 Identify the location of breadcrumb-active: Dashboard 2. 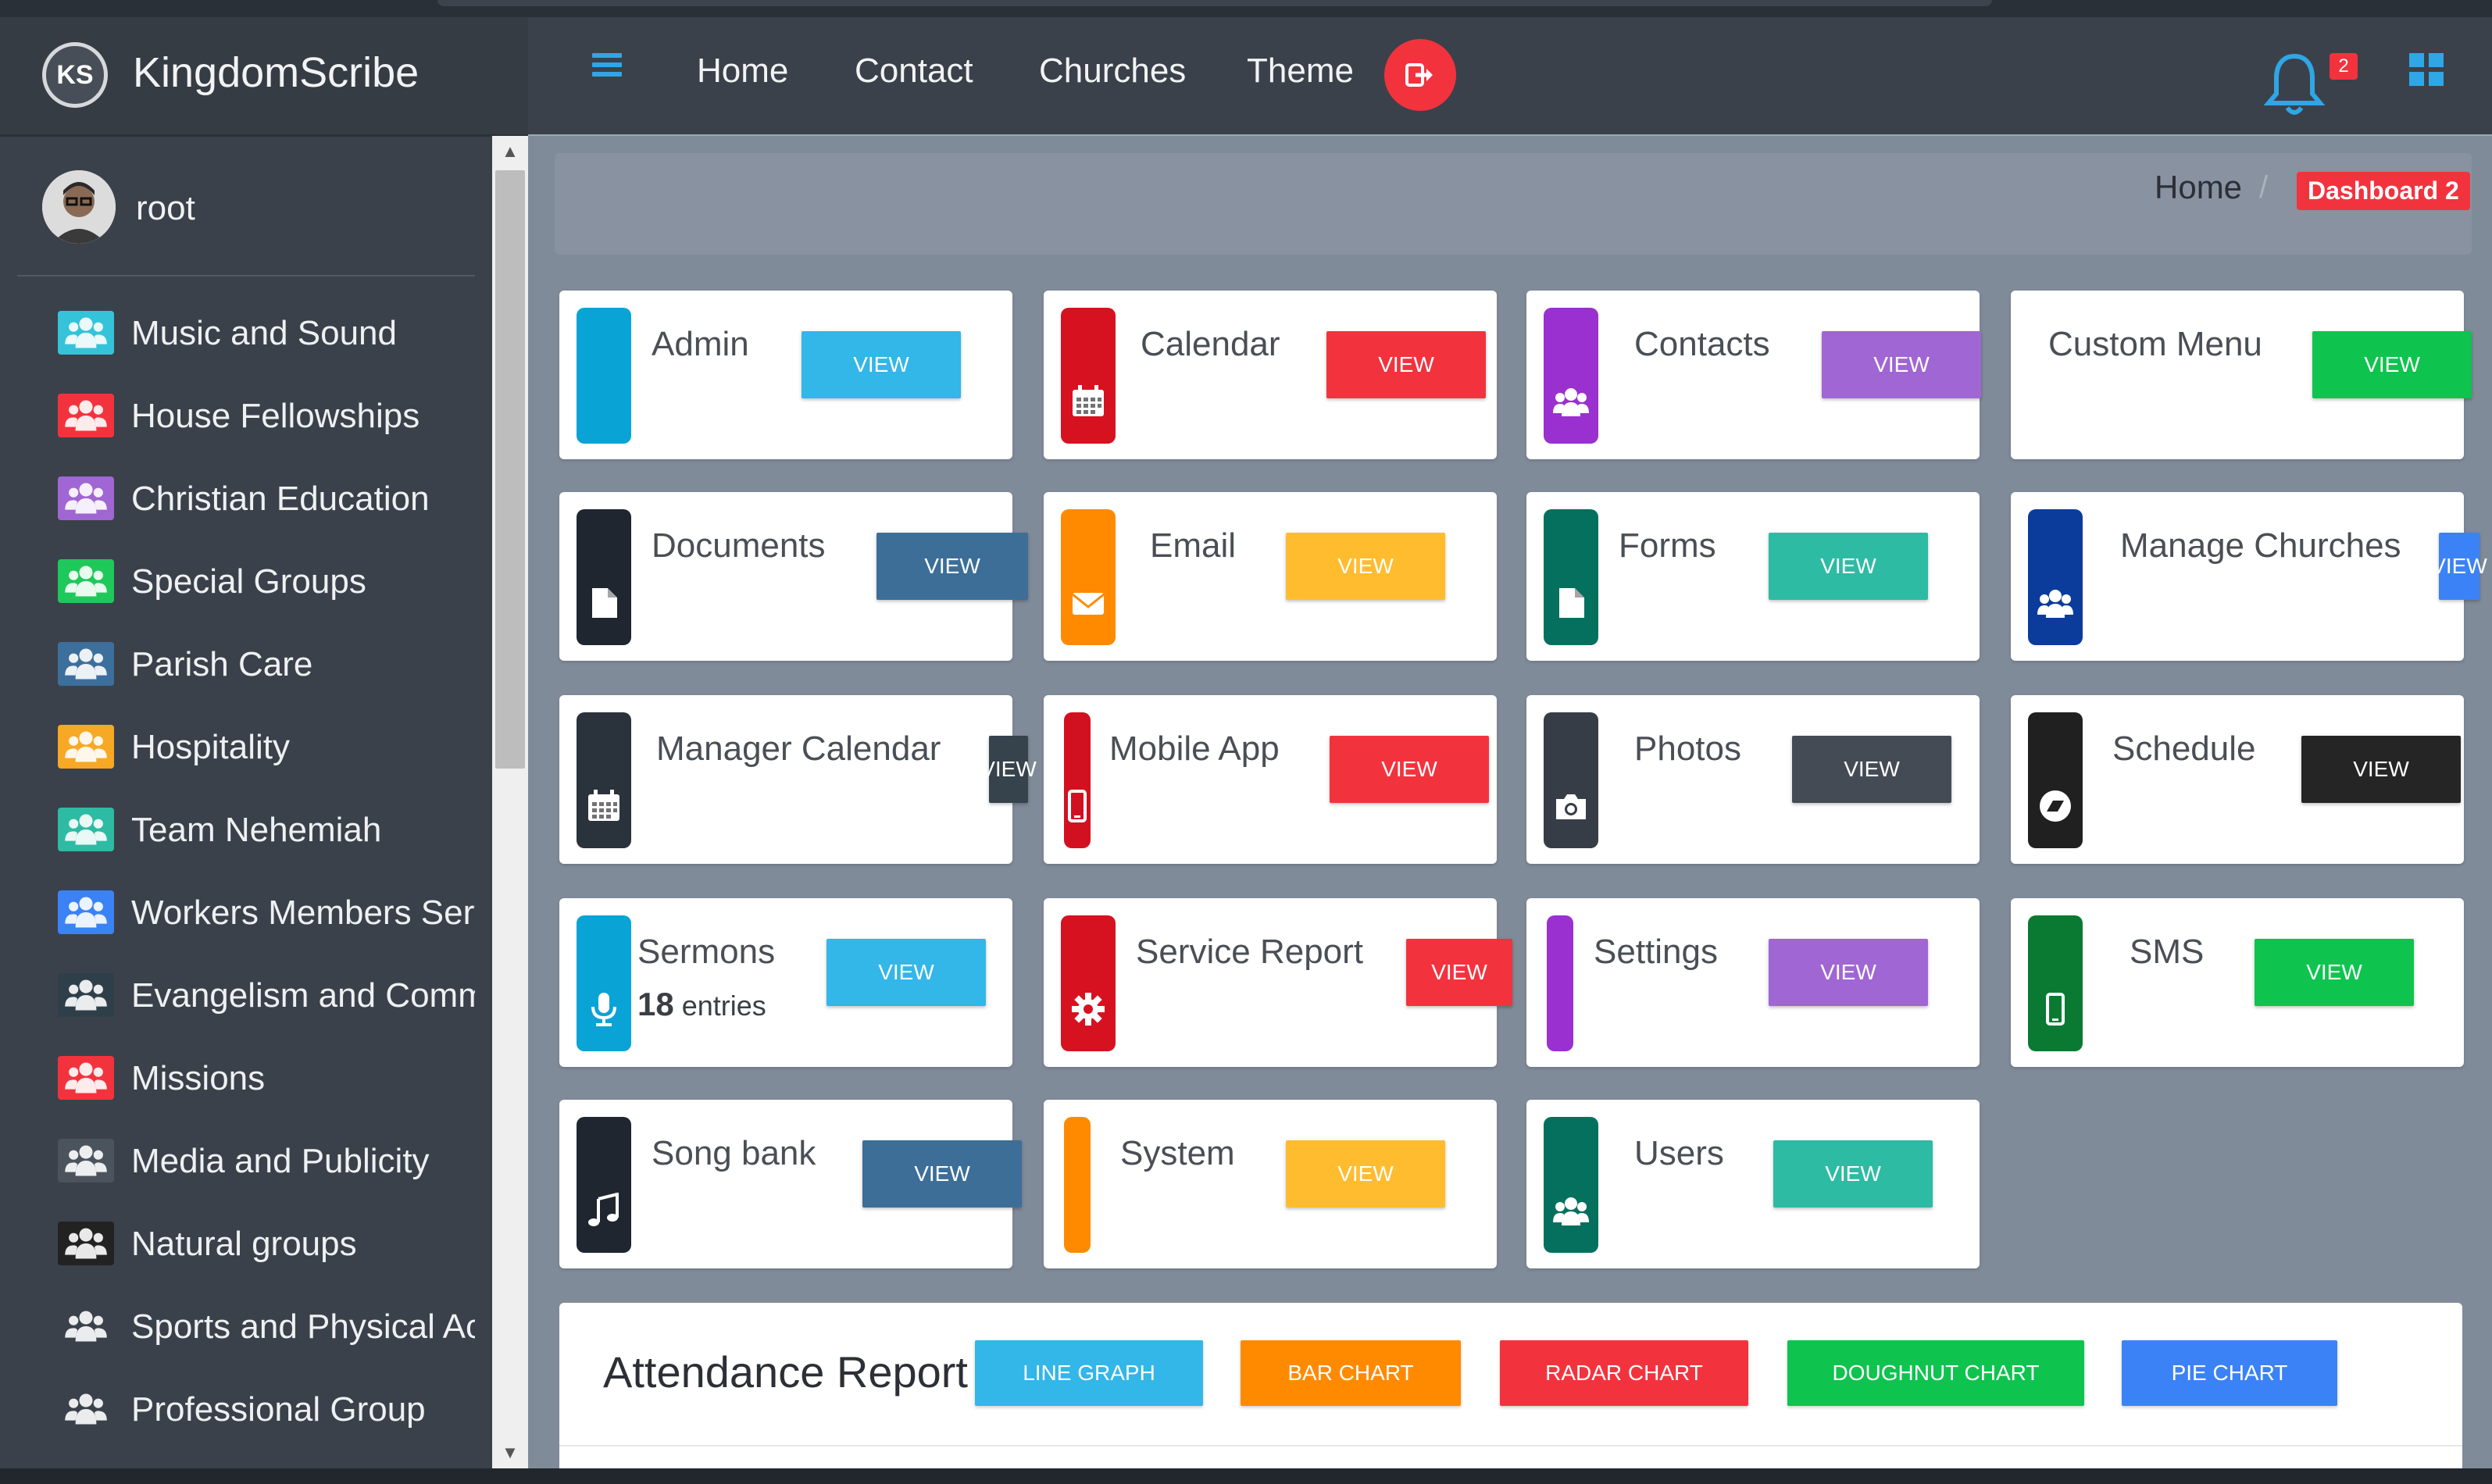
(2383, 191).